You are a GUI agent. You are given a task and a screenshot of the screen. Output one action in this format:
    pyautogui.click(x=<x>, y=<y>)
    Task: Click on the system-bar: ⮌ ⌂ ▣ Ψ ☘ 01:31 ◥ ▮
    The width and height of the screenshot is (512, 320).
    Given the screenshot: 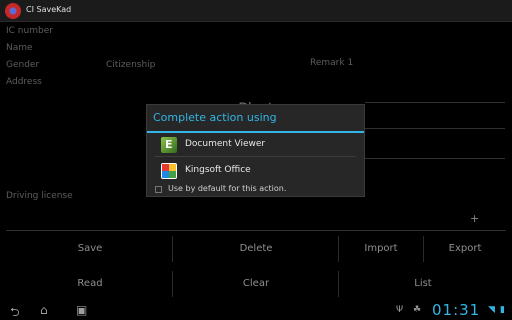 What is the action you would take?
    pyautogui.click(x=256, y=310)
    